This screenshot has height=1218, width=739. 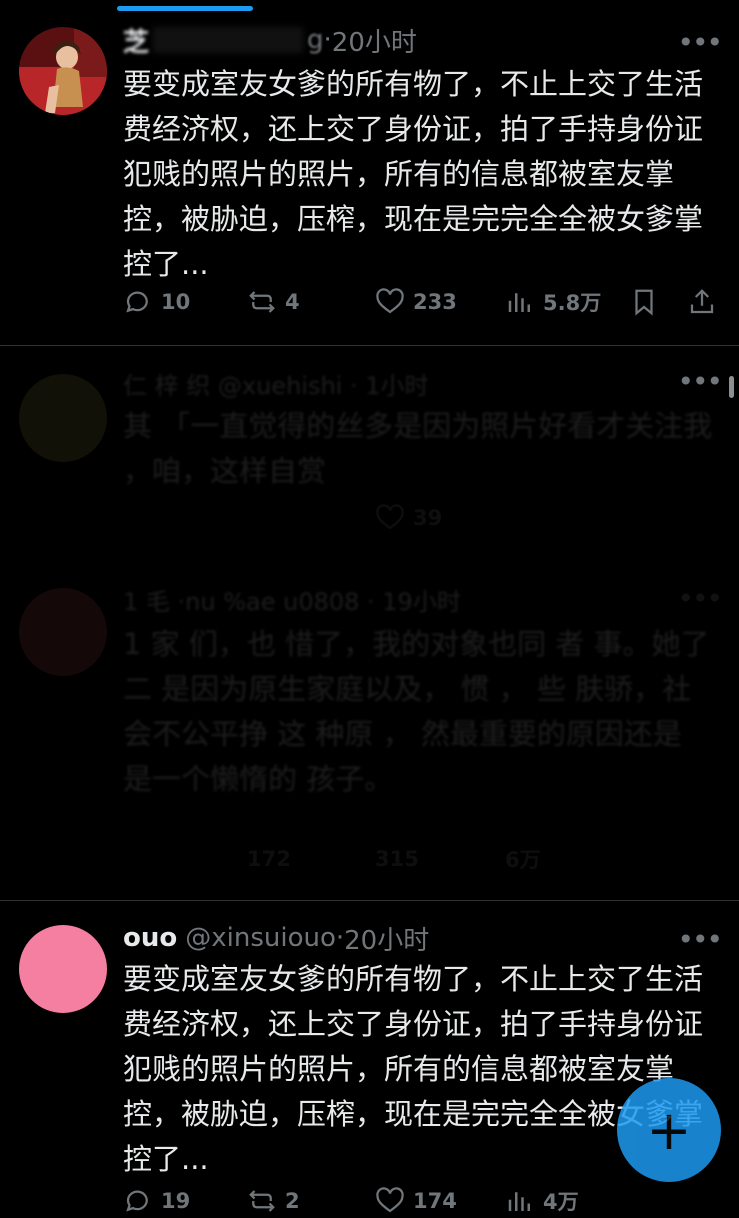 I want to click on tweet-header: ouo @xinsuiouo · 20小时, so click(x=276, y=938).